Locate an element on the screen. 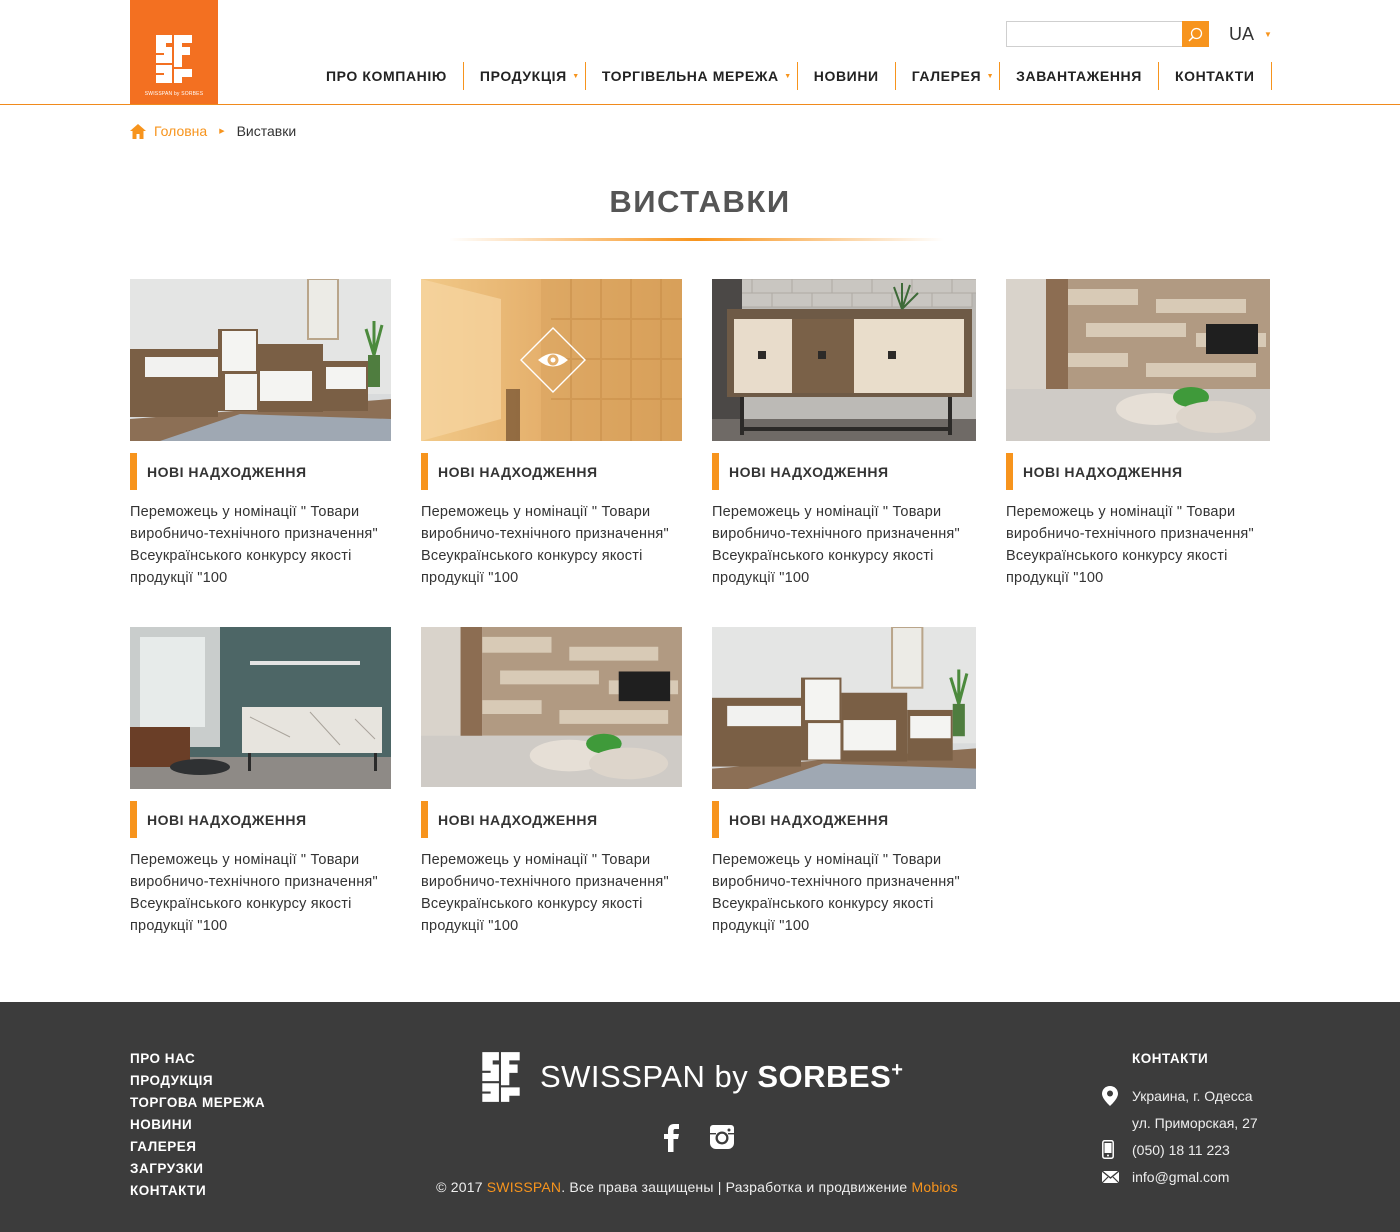  location-pin-icon is located at coordinates (1110, 1095).